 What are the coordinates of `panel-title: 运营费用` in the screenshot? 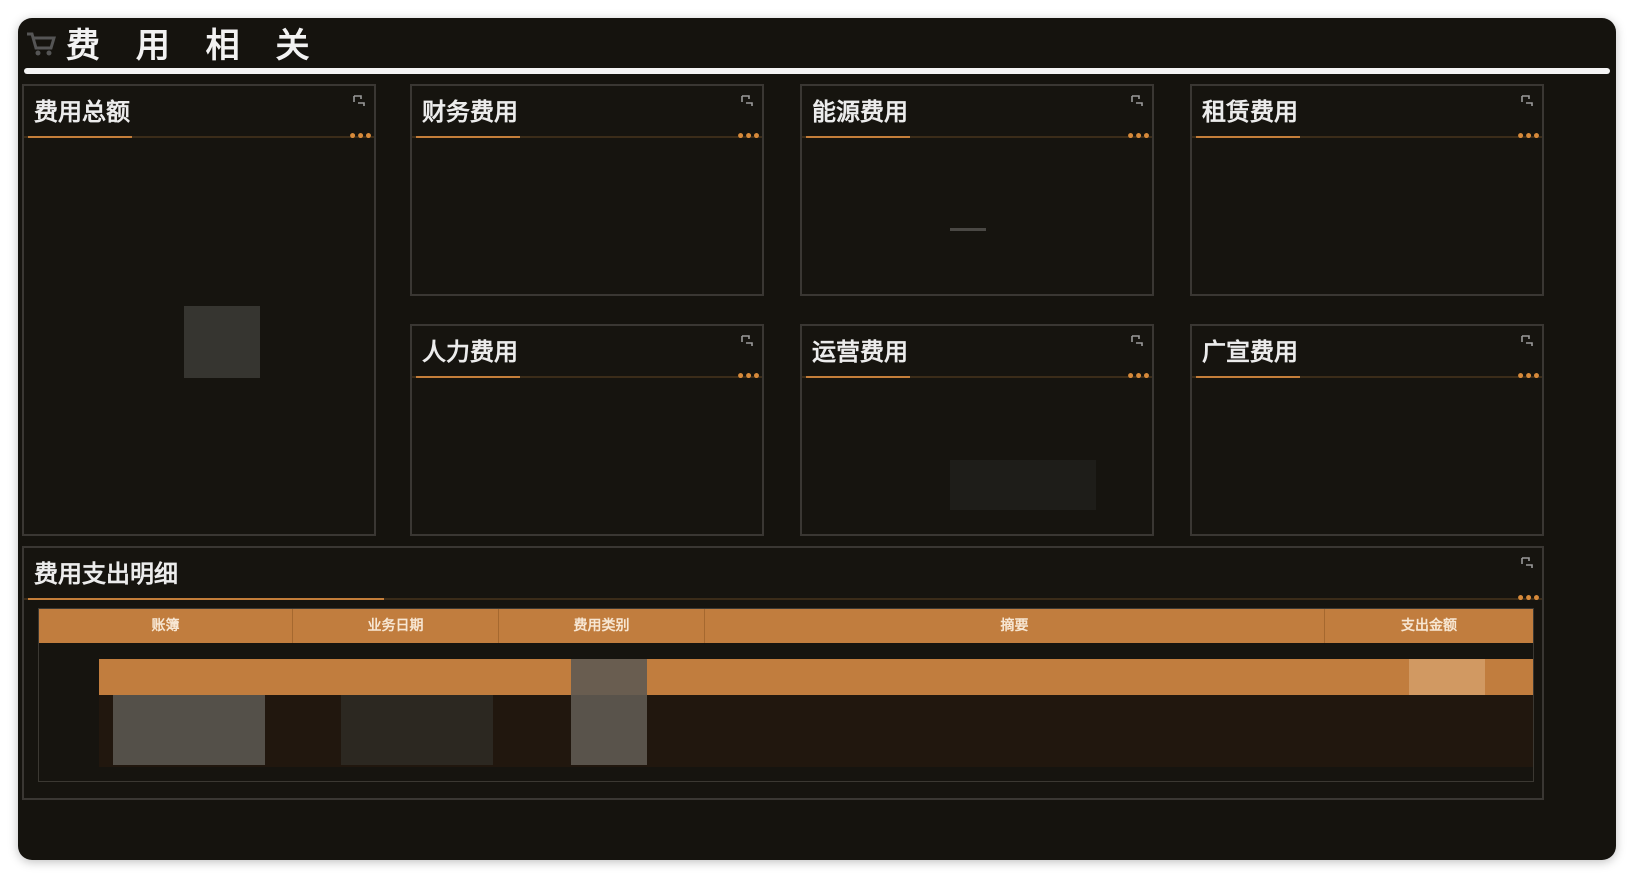 It's located at (860, 352).